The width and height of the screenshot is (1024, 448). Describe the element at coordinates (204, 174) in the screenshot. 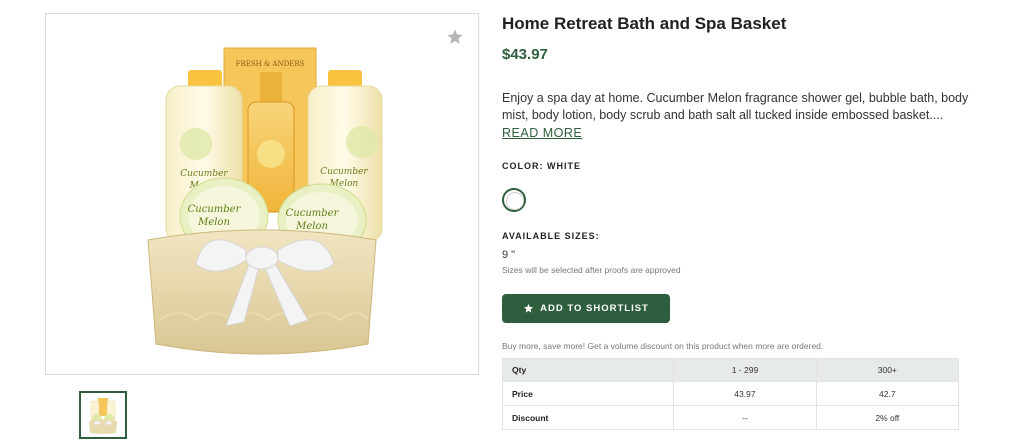

I see `bottle-left-label-a: Cucumber` at that location.